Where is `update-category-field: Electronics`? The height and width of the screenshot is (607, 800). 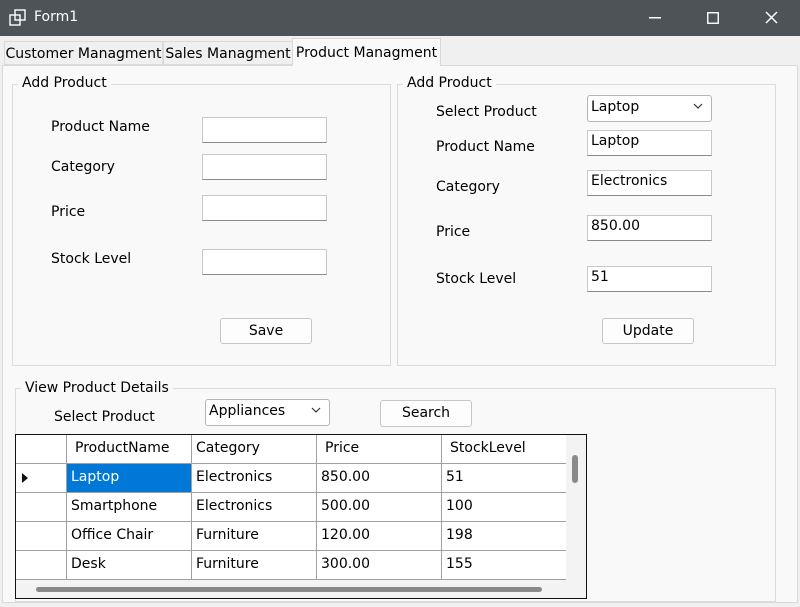 update-category-field: Electronics is located at coordinates (649, 183).